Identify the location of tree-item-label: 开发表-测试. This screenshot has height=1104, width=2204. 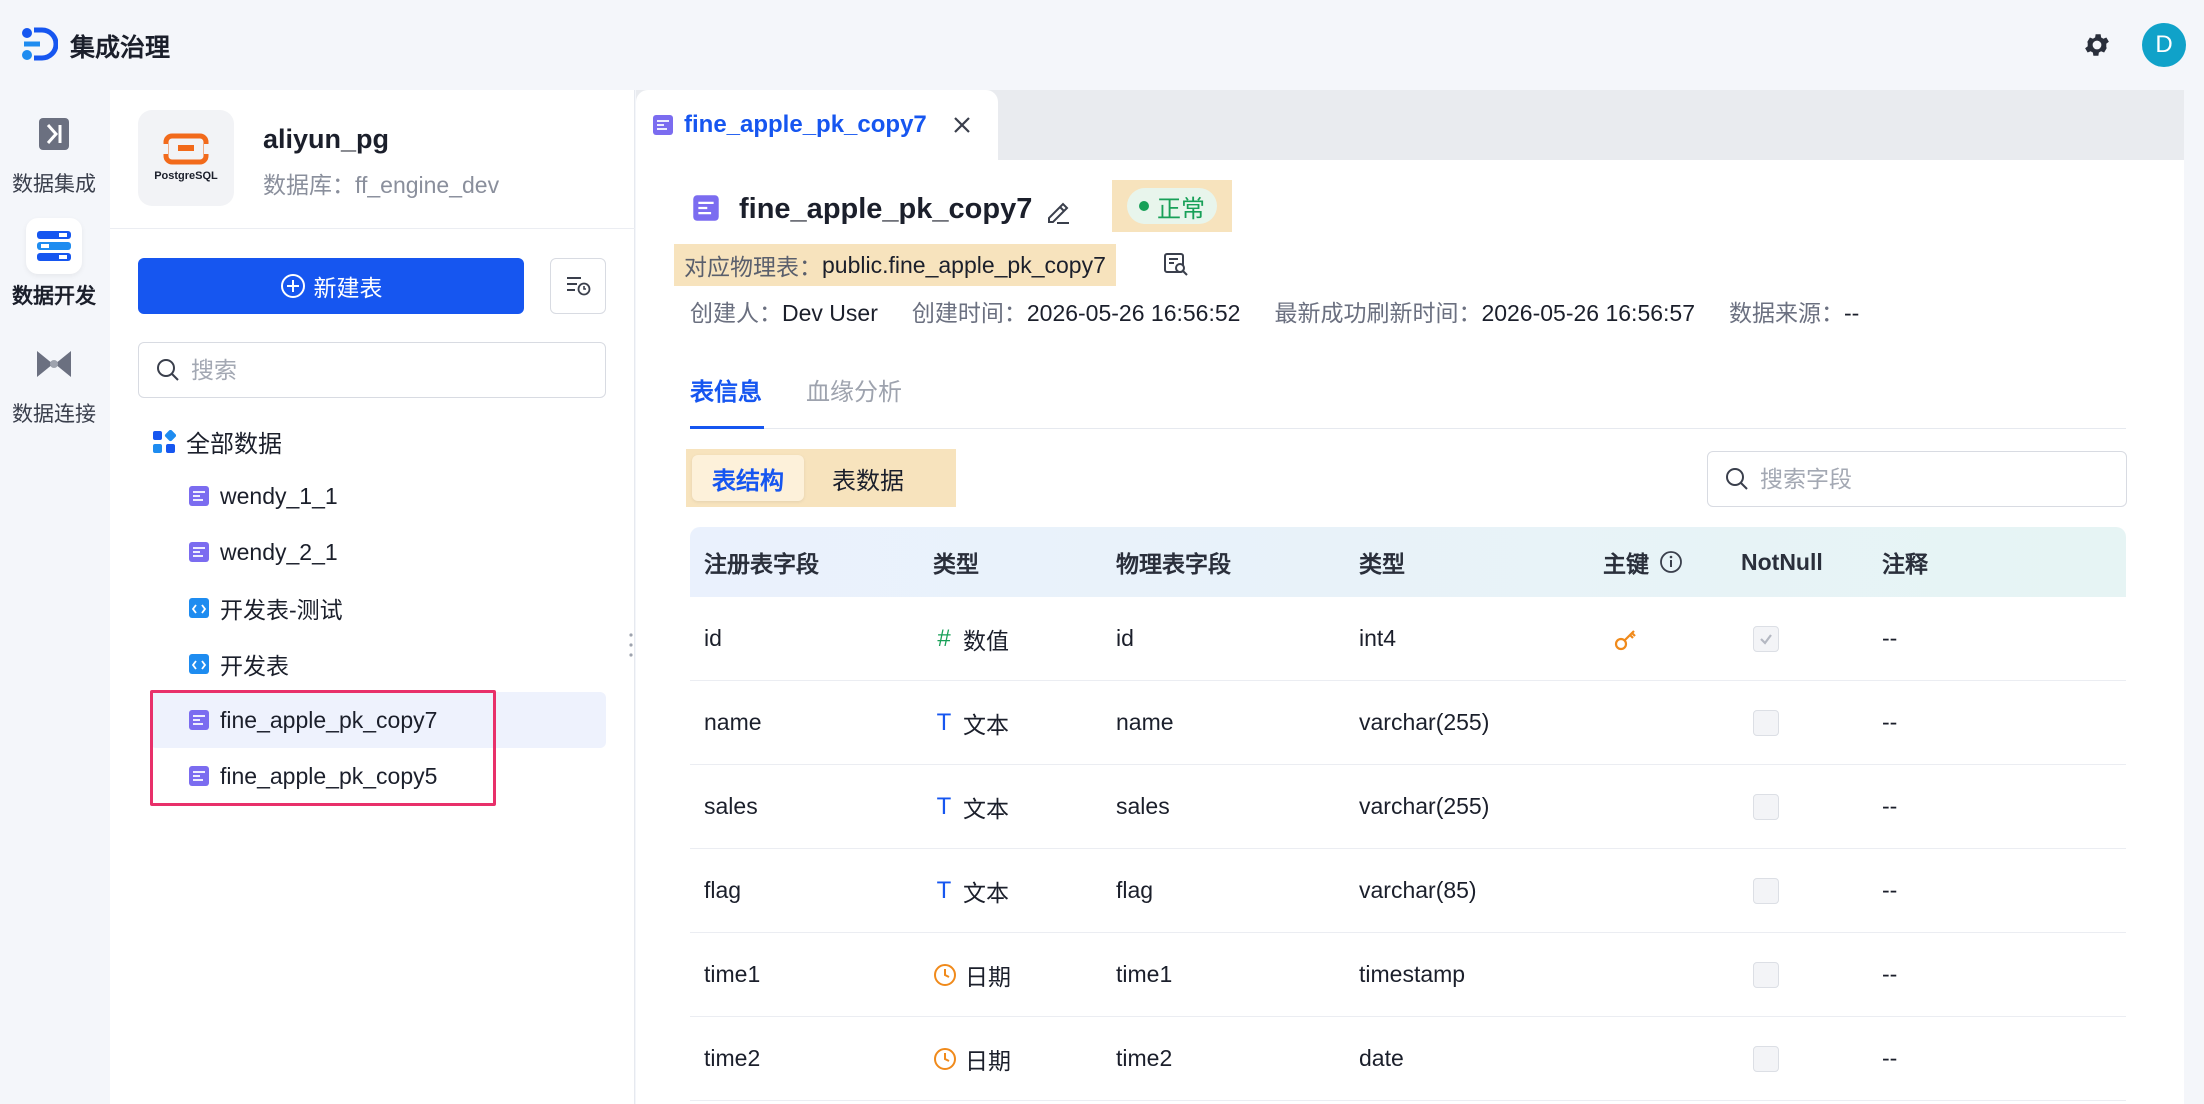
(281, 610).